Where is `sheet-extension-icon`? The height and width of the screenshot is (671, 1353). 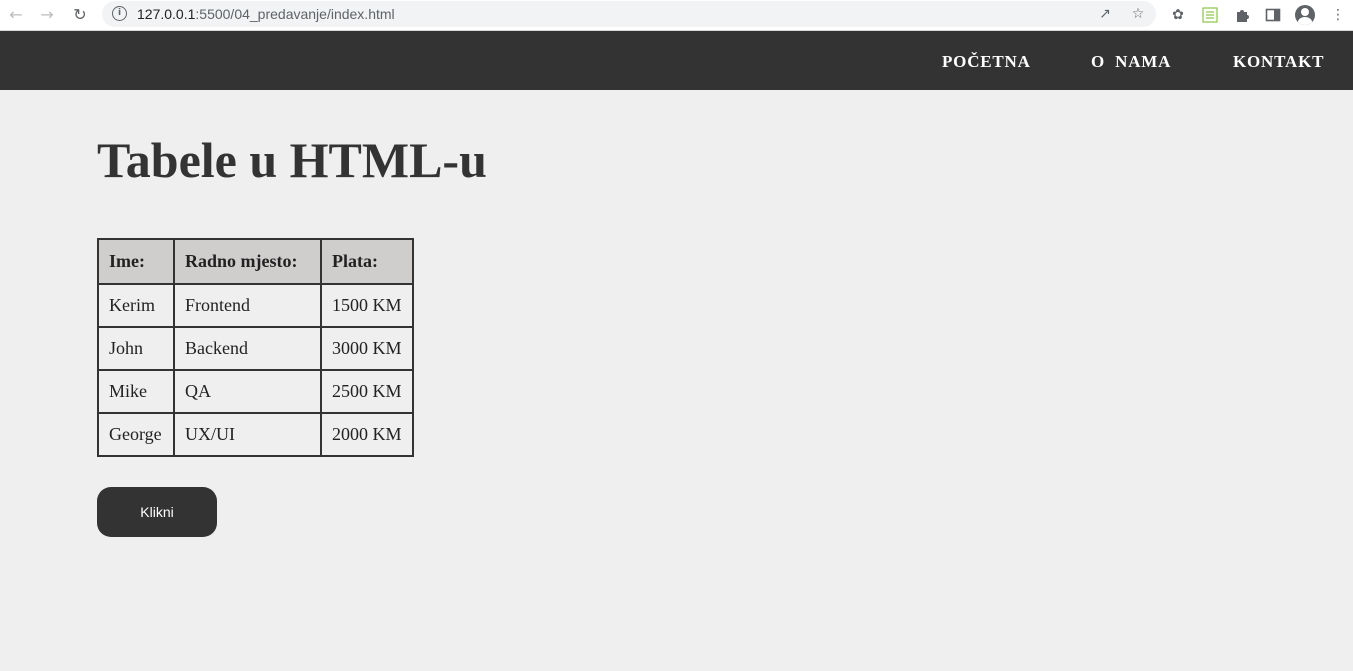 sheet-extension-icon is located at coordinates (1210, 15).